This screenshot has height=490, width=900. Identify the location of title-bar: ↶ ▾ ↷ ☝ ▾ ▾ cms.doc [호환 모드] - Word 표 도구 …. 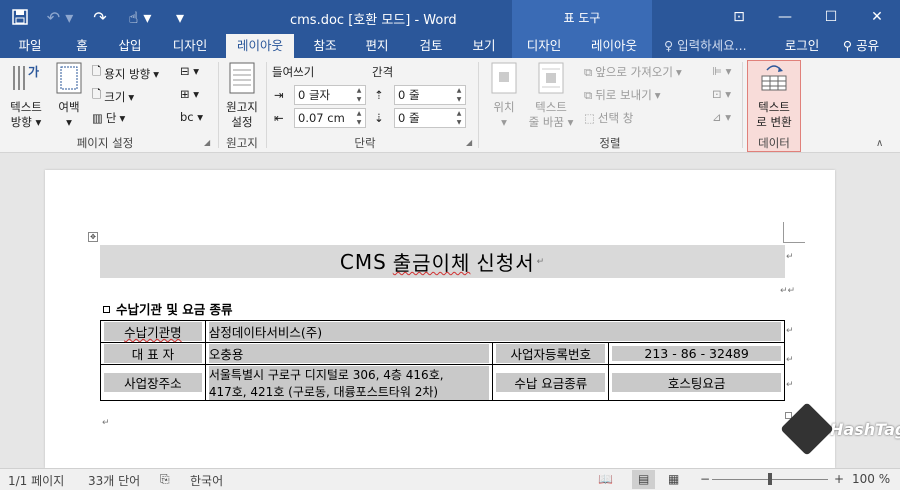
(450, 17).